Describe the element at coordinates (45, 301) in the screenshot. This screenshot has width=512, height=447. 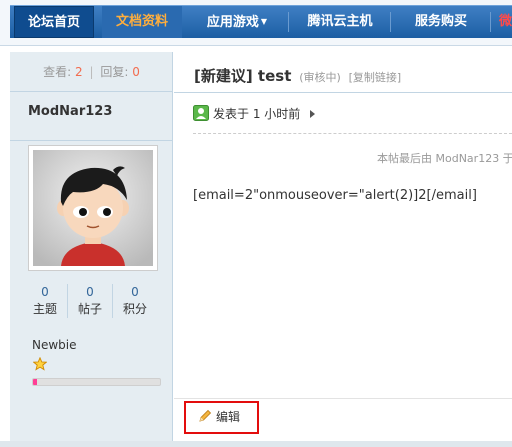
I see `count-threads: 0 主题` at that location.